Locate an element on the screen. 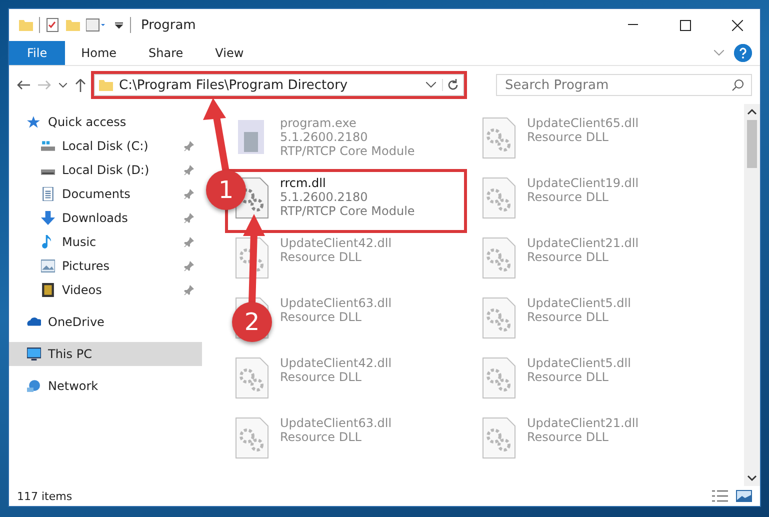  scrollbar-thumb is located at coordinates (752, 144).